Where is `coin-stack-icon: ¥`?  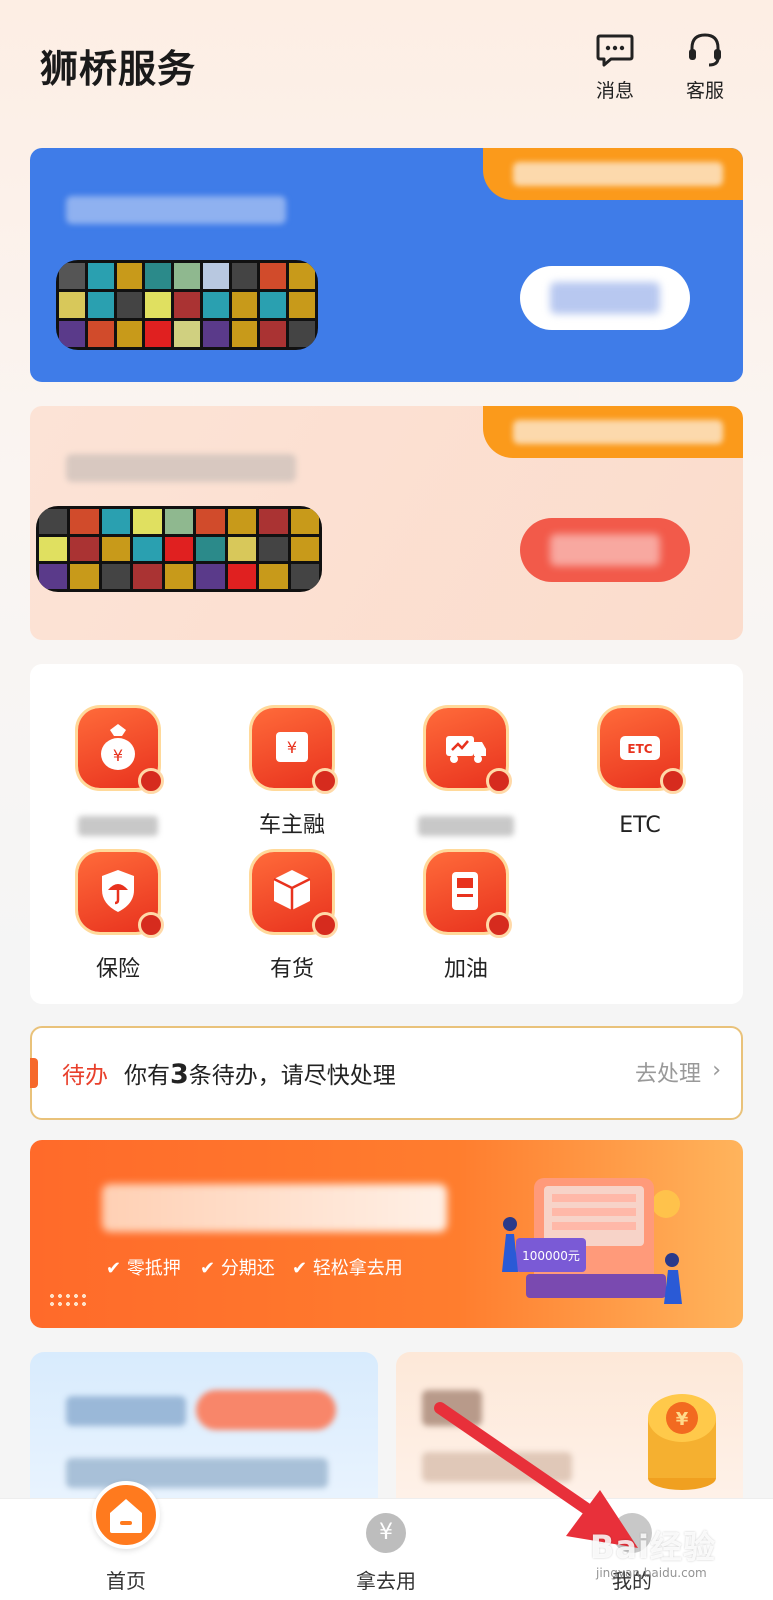 coin-stack-icon: ¥ is located at coordinates (682, 1442).